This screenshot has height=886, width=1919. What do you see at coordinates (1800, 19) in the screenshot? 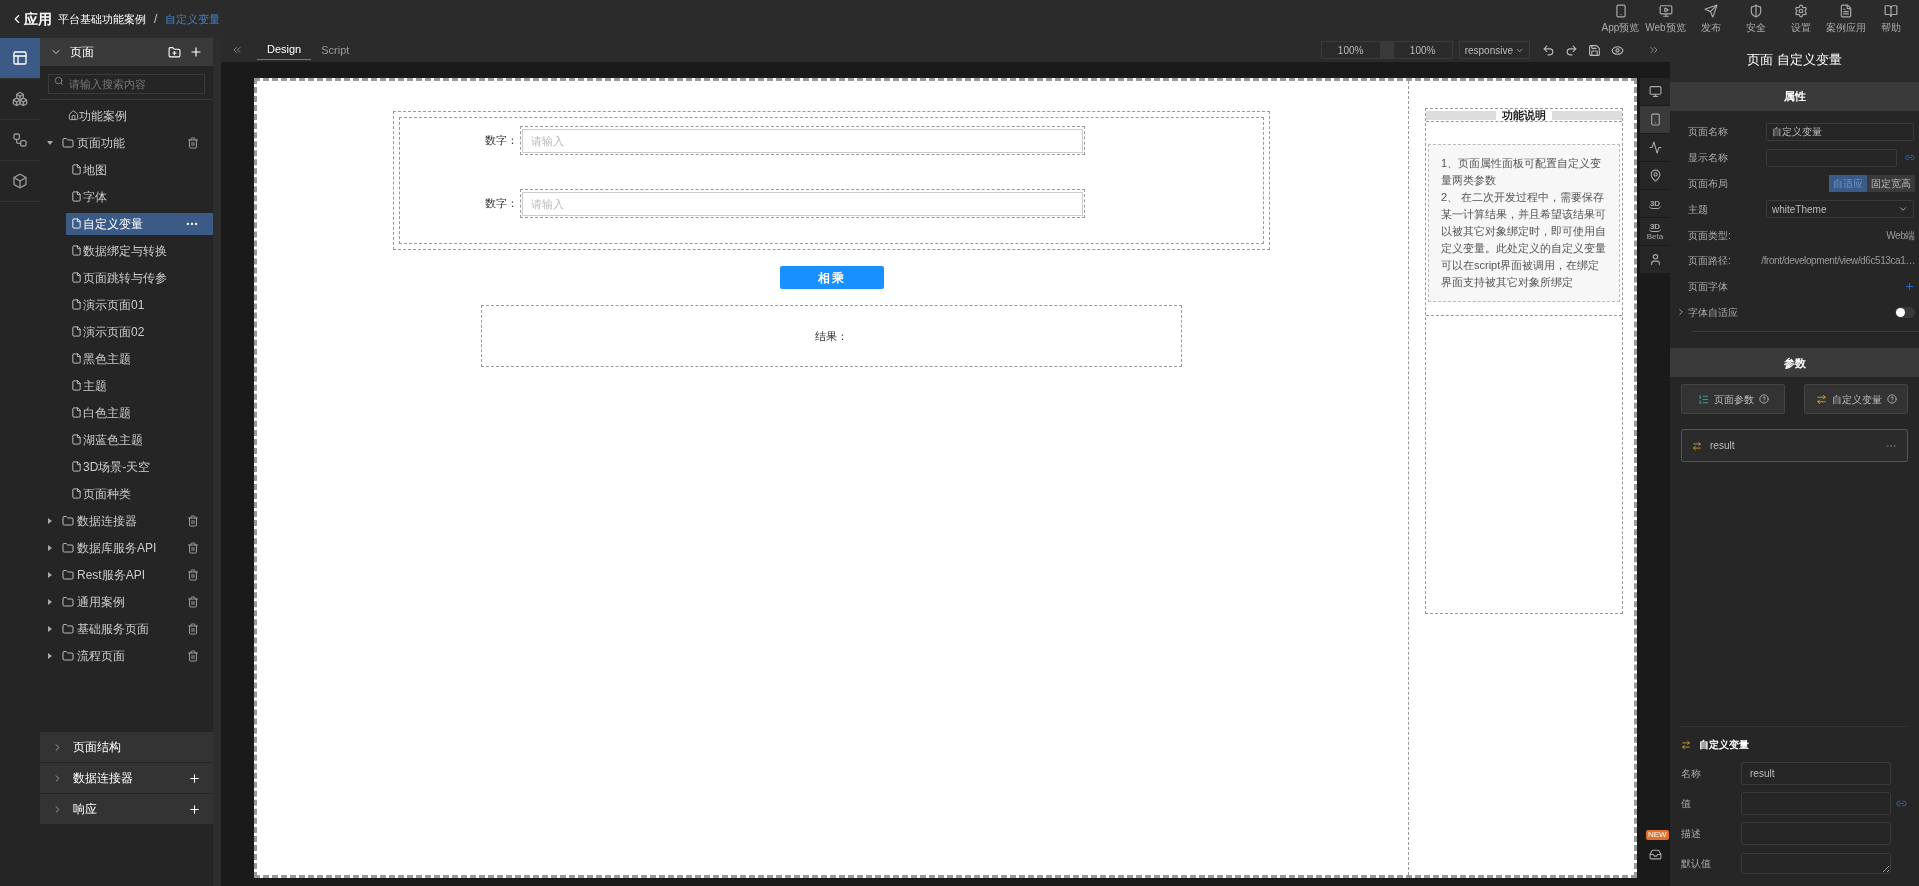
I see `toolbar-button: 设置` at bounding box center [1800, 19].